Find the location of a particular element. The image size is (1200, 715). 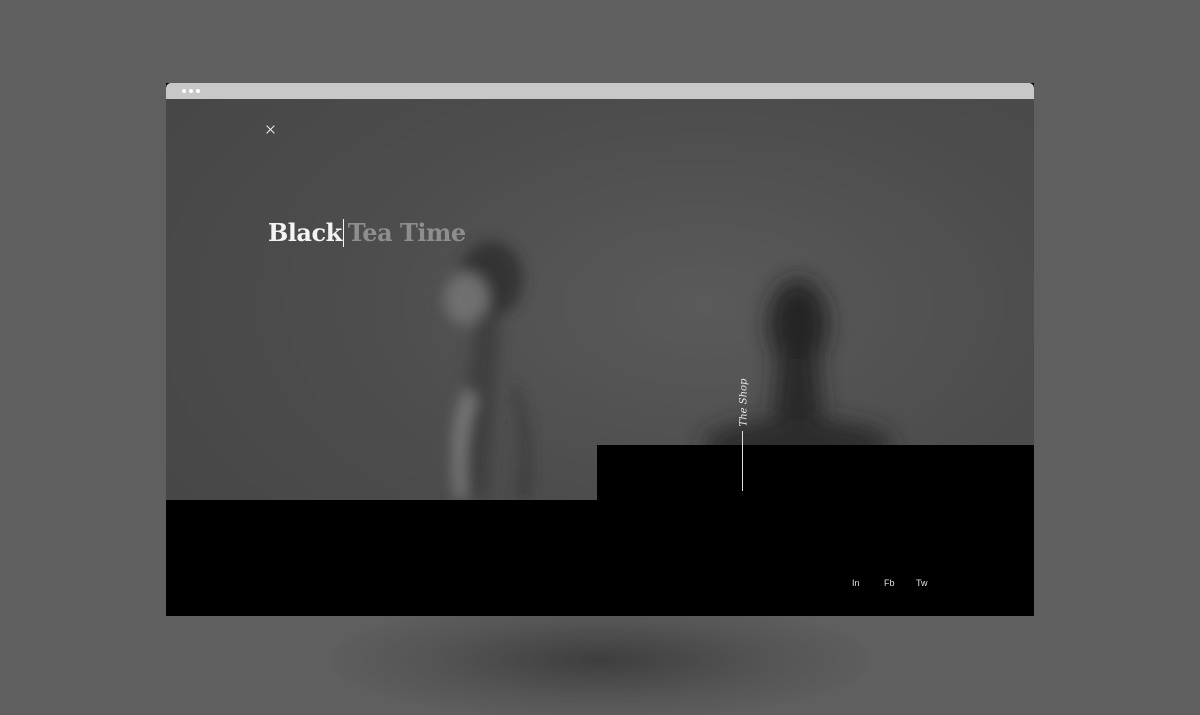

title-bold: Black is located at coordinates (305, 232).